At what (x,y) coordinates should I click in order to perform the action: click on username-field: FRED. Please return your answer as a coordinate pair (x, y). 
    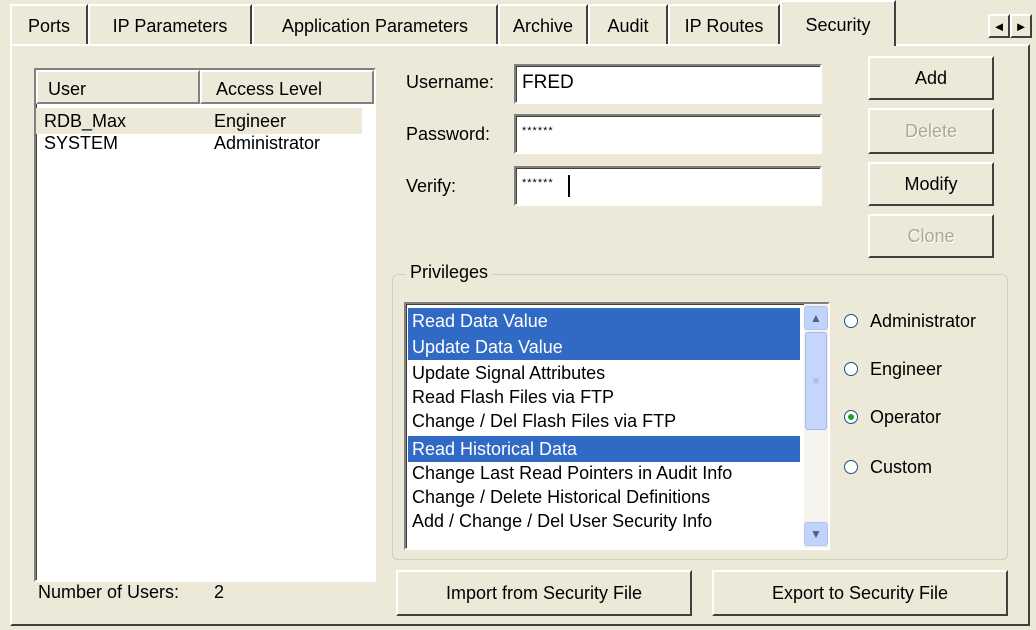
    Looking at the image, I should click on (668, 84).